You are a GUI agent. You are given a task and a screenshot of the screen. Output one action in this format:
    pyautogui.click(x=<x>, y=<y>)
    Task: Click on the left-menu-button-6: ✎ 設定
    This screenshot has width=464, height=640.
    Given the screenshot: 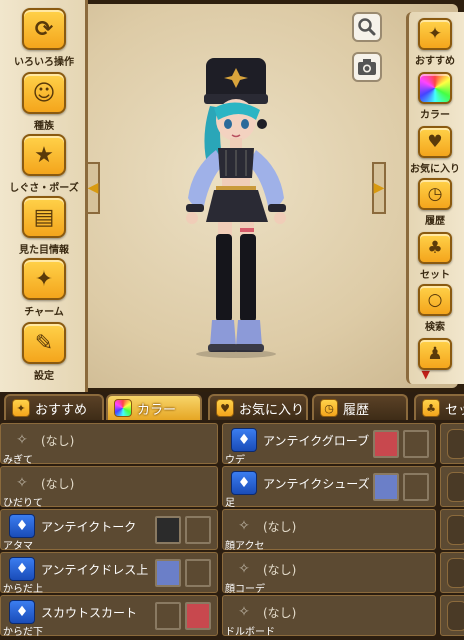 What is the action you would take?
    pyautogui.click(x=44, y=352)
    